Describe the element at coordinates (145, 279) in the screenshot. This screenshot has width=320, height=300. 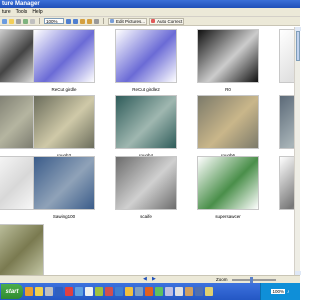
I see `previous-page-icon: ◀` at that location.